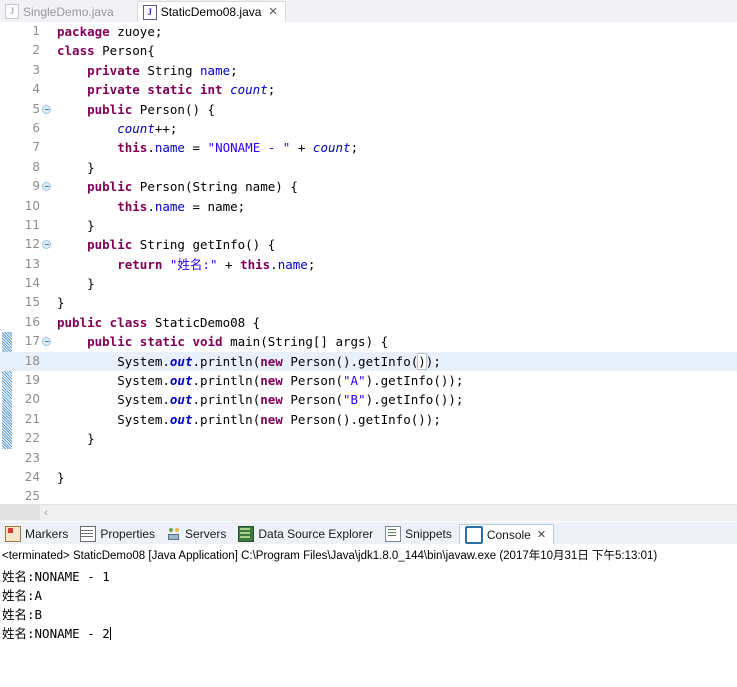  Describe the element at coordinates (368, 225) in the screenshot. I see `code-line: 11 }` at that location.